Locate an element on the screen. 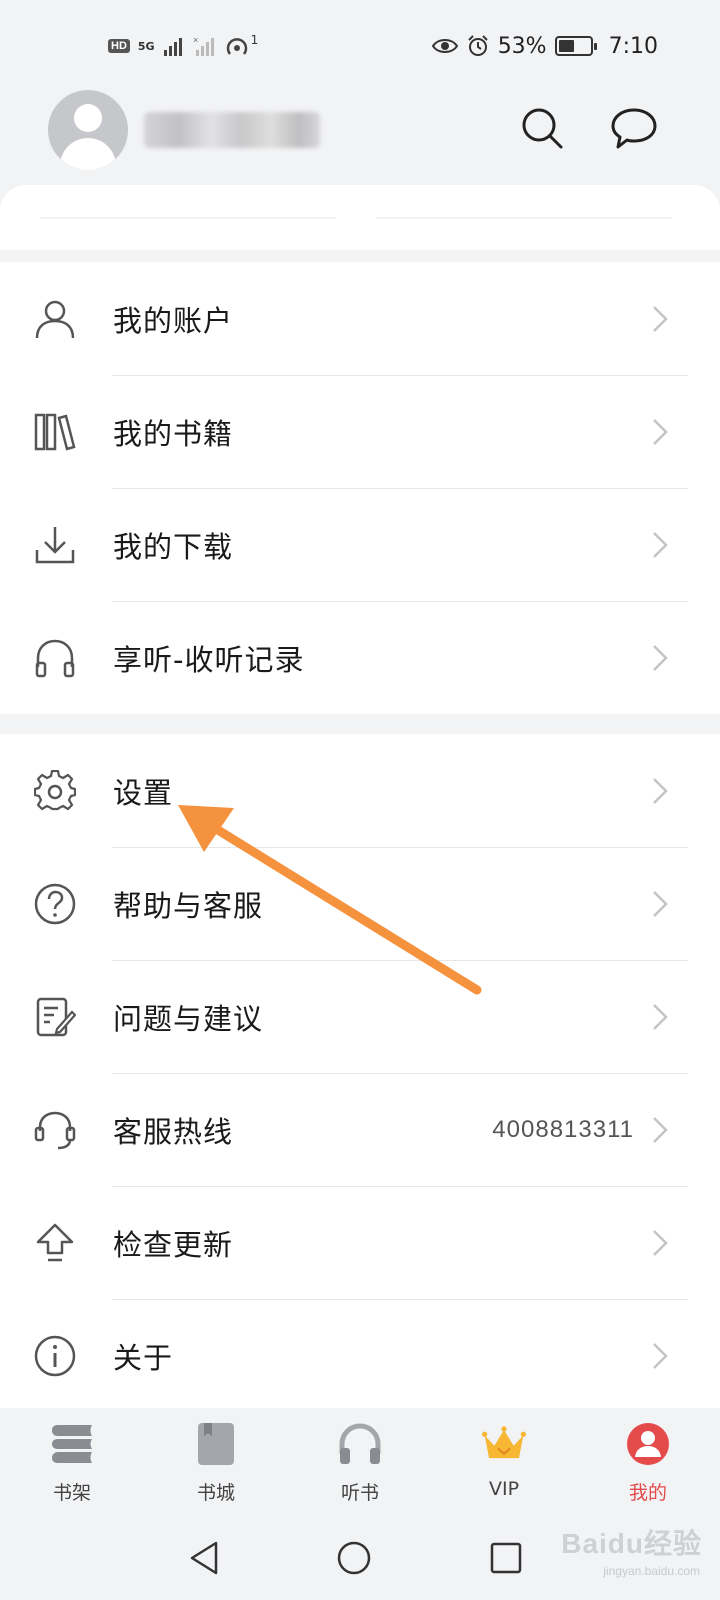  bookstore-icon is located at coordinates (216, 1444).